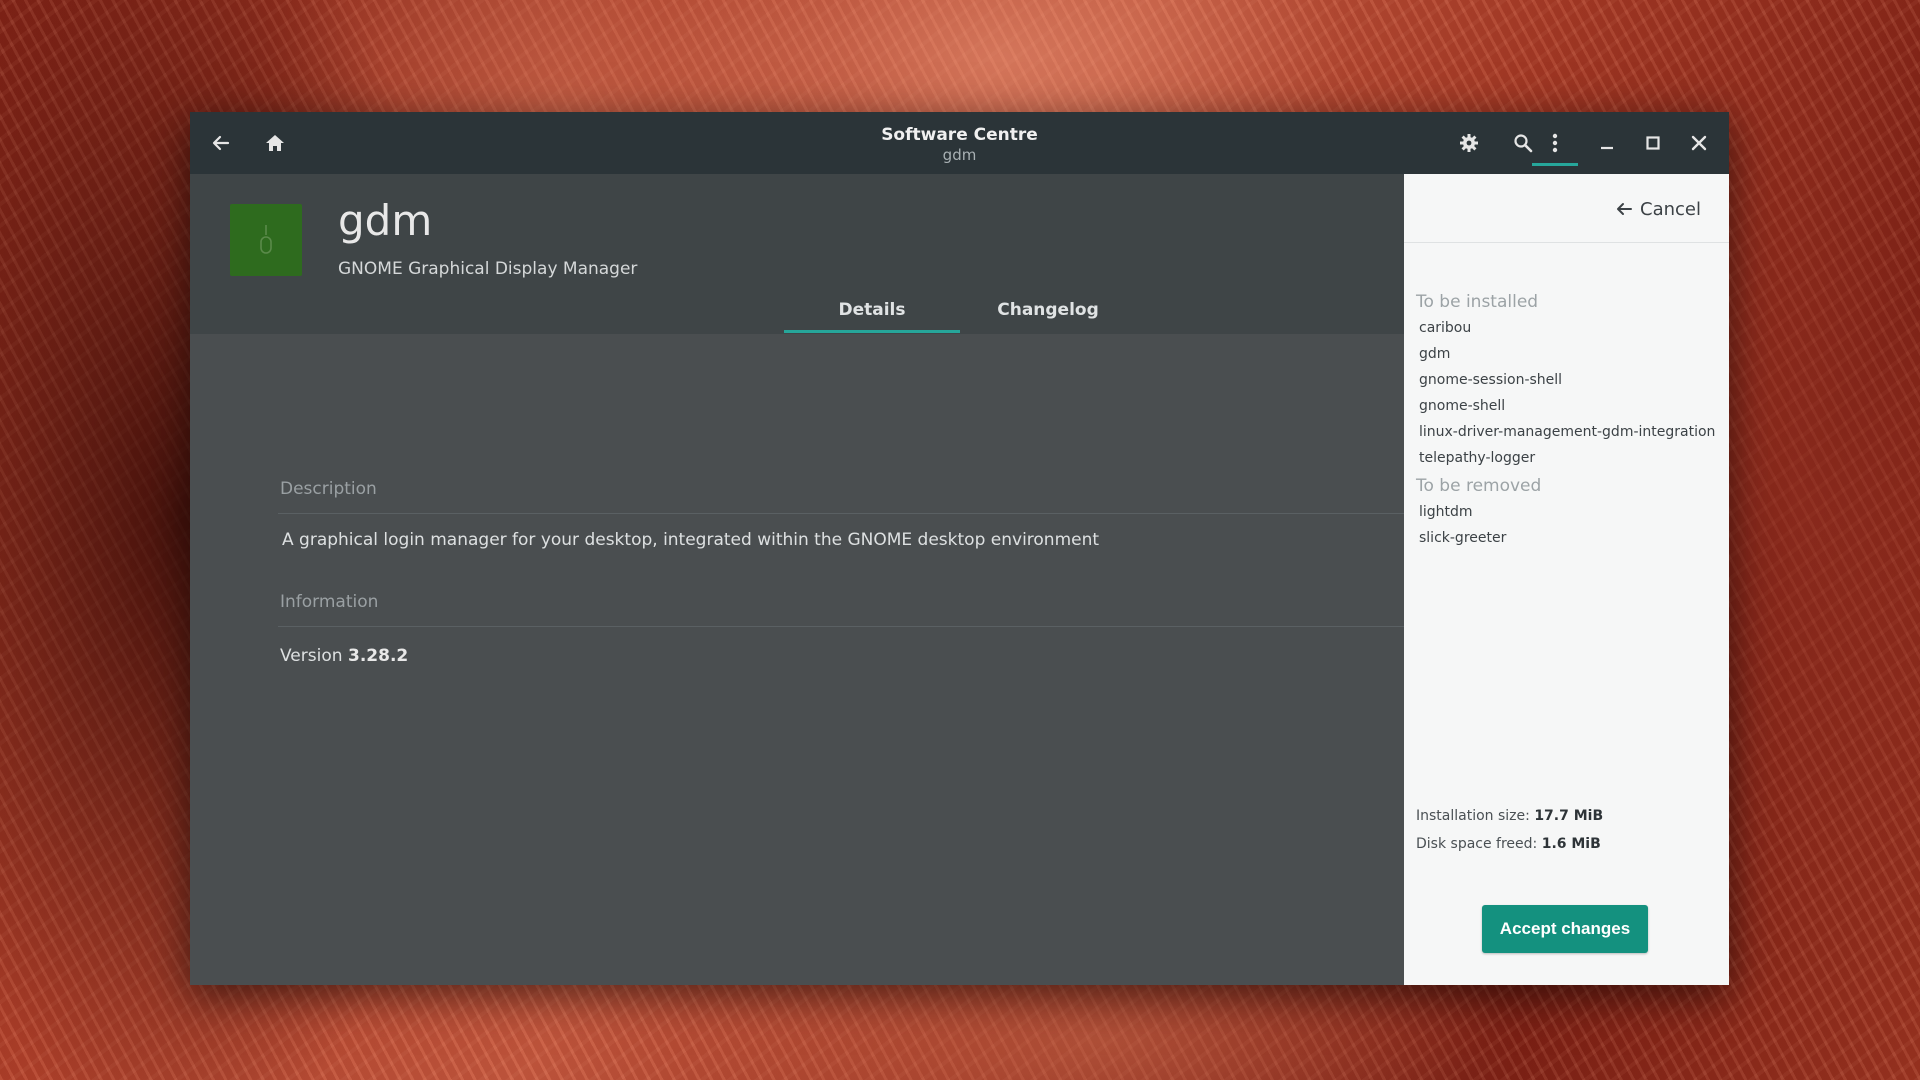 This screenshot has width=1920, height=1080. Describe the element at coordinates (1670, 209) in the screenshot. I see `cancel-label: Cancel` at that location.